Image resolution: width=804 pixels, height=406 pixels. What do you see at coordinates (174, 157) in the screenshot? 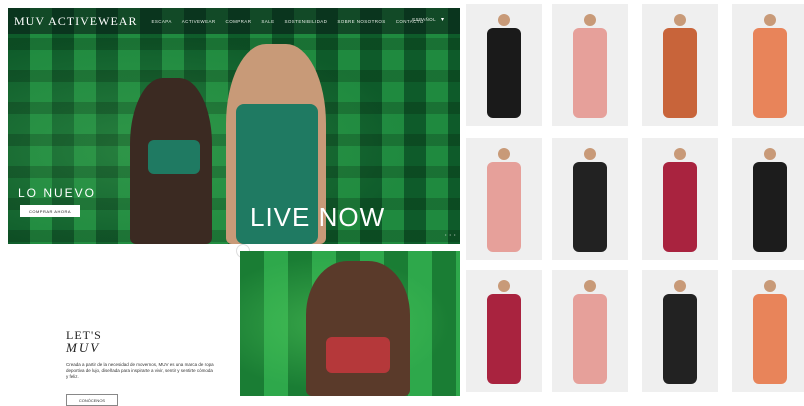
I see `model-left-top` at bounding box center [174, 157].